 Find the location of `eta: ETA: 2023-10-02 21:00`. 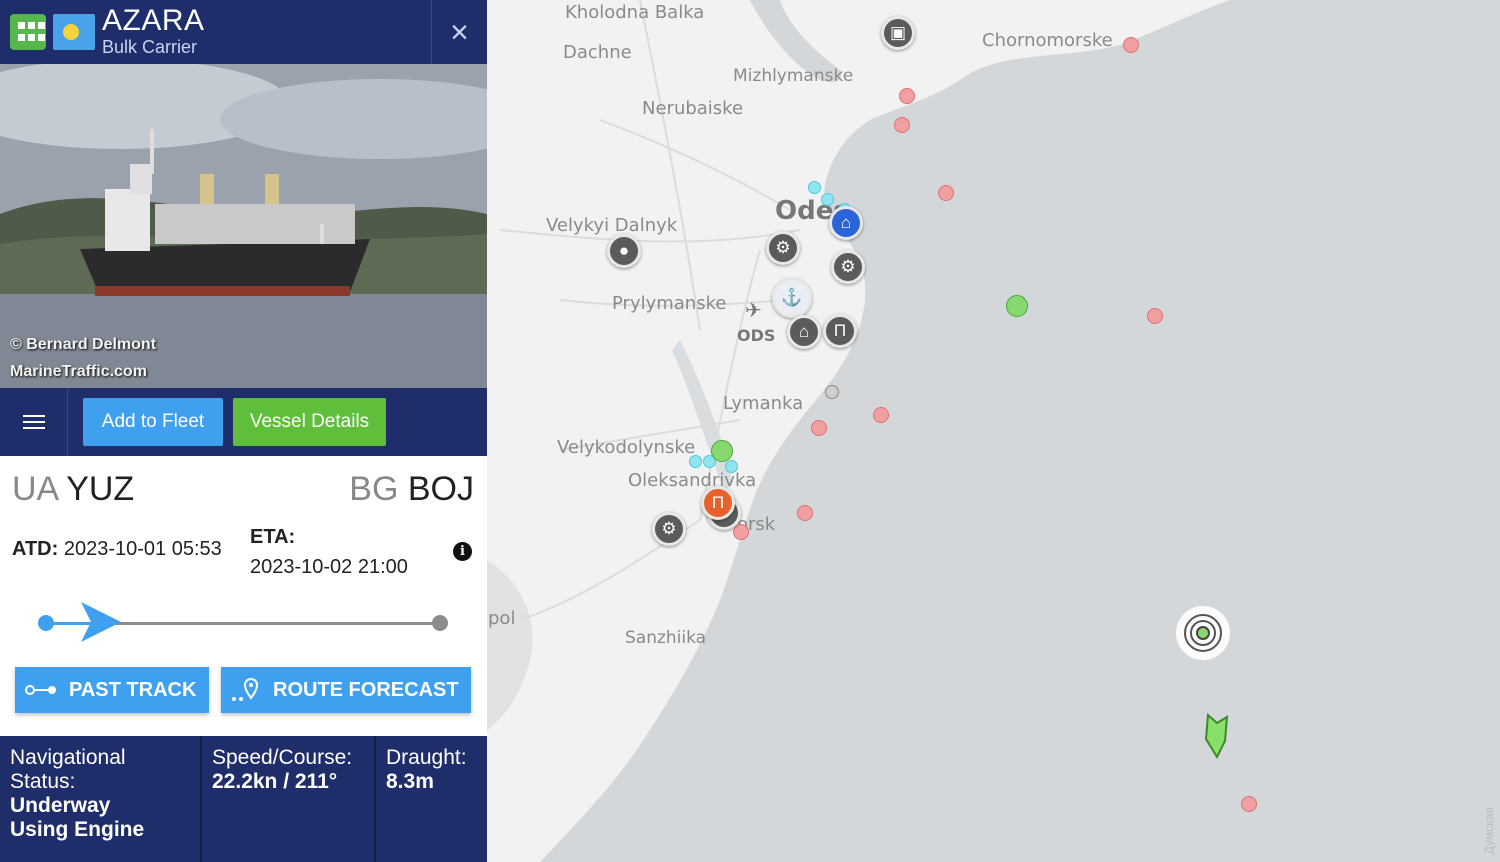

eta: ETA: 2023-10-02 21:00 is located at coordinates (329, 552).